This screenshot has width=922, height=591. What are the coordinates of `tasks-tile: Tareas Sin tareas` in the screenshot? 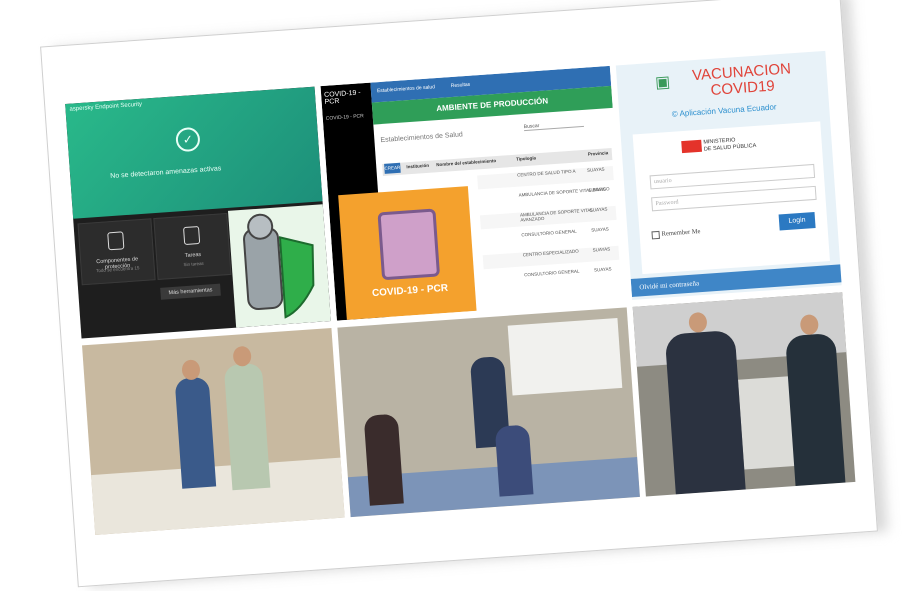 It's located at (192, 246).